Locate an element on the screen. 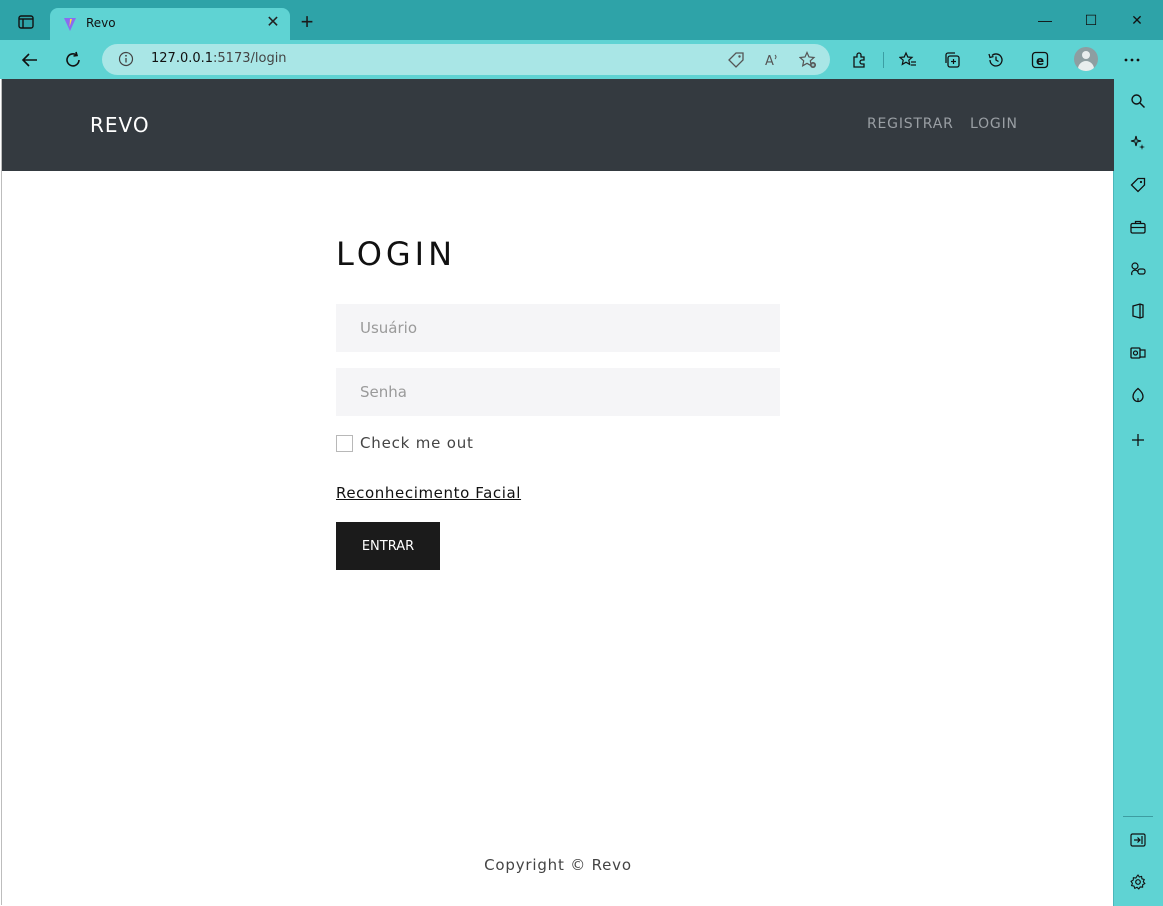  read-aloud-icon: A is located at coordinates (772, 60).